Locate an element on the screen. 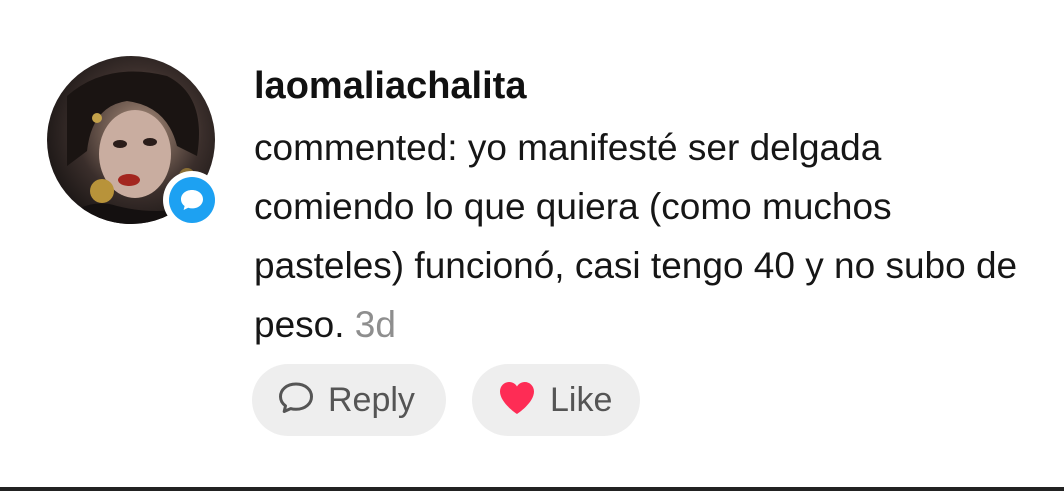 This screenshot has width=1064, height=491. reply-label: Reply is located at coordinates (371, 399).